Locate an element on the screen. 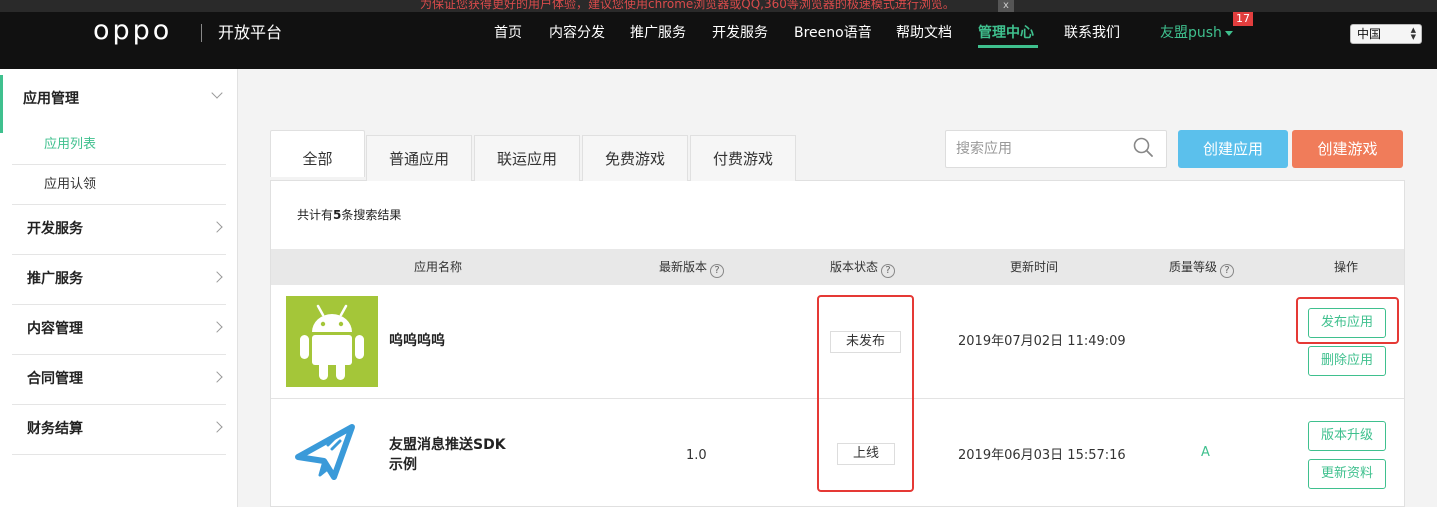 Image resolution: width=1437 pixels, height=507 pixels. update-time: 2019年06月03日 15:57:16 is located at coordinates (1042, 455).